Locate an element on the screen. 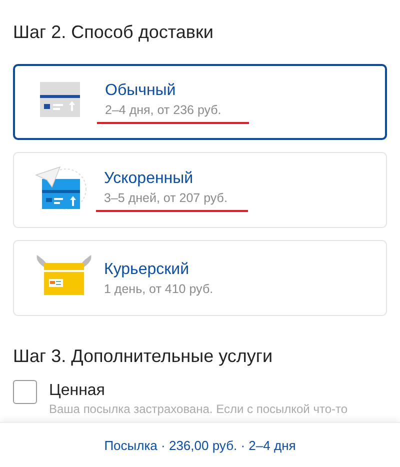  option-name: Ускоренный is located at coordinates (149, 179).